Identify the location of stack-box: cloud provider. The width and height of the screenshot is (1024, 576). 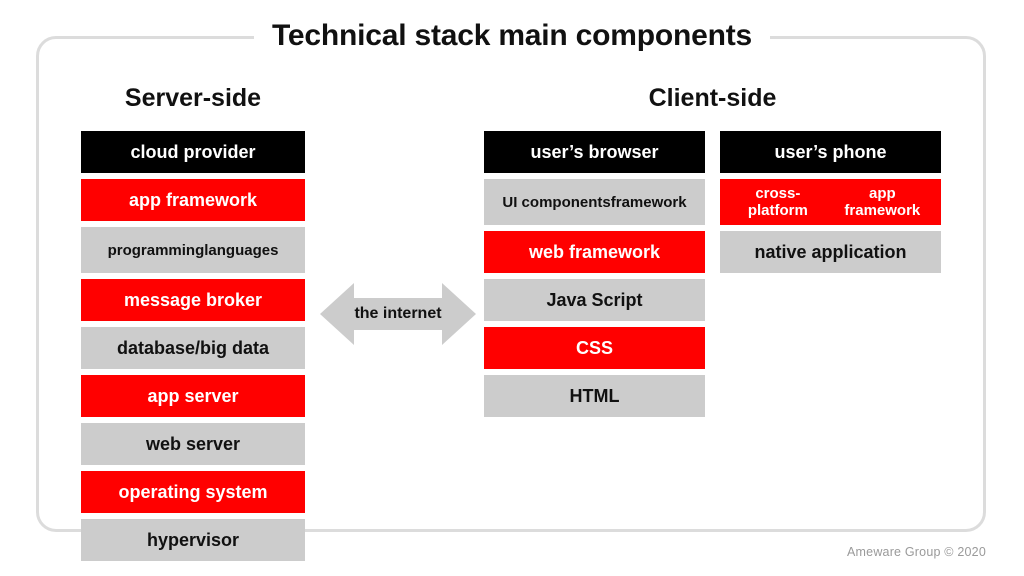
(193, 152).